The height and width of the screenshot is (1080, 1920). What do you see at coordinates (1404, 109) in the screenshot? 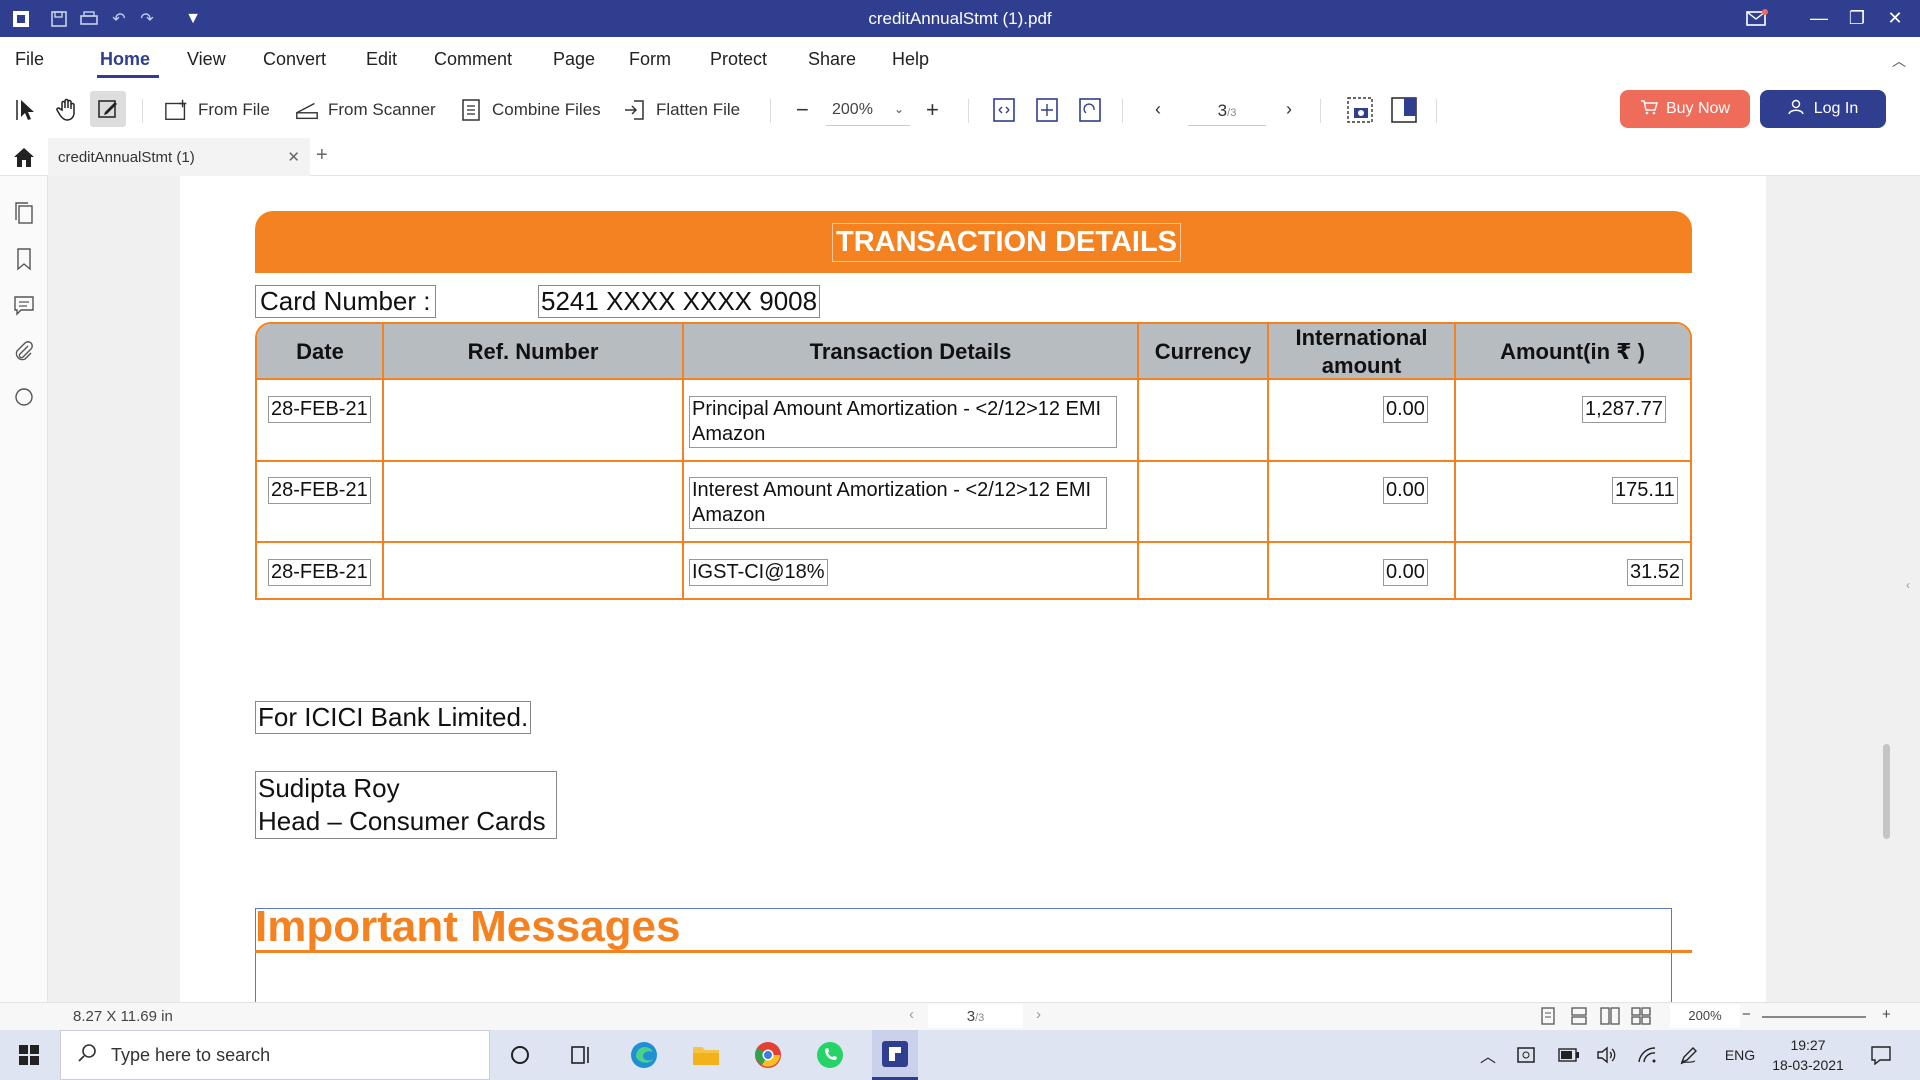
I see `reading-mode-icon` at bounding box center [1404, 109].